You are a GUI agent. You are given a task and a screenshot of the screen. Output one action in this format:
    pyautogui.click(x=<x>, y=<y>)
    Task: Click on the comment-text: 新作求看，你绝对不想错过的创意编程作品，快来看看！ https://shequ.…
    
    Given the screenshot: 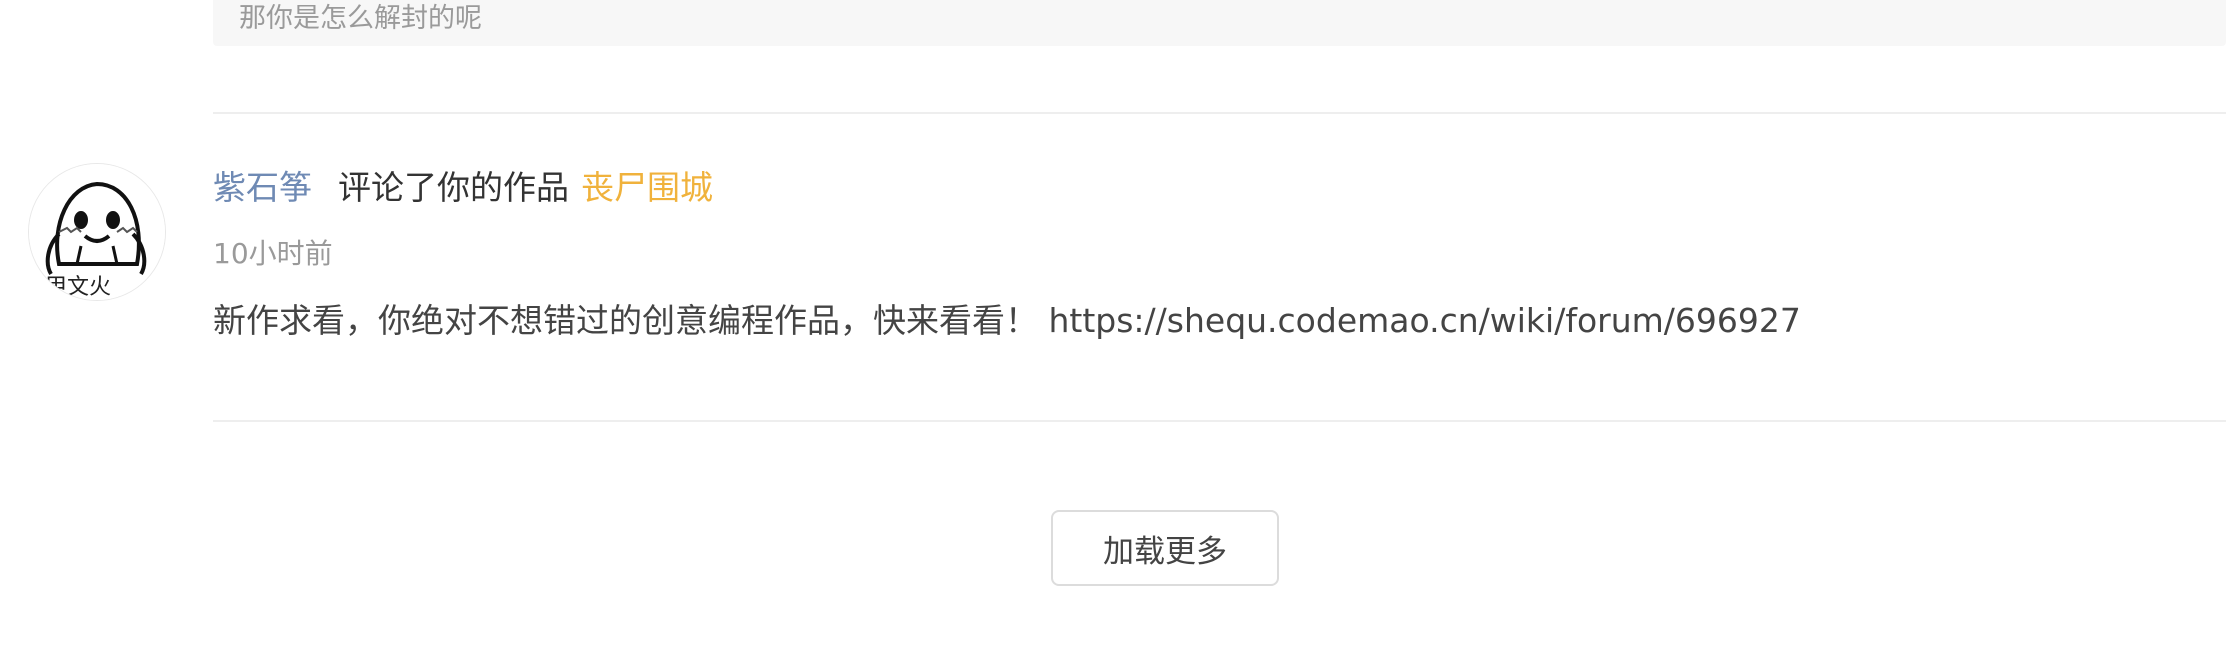 What is the action you would take?
    pyautogui.click(x=1007, y=320)
    